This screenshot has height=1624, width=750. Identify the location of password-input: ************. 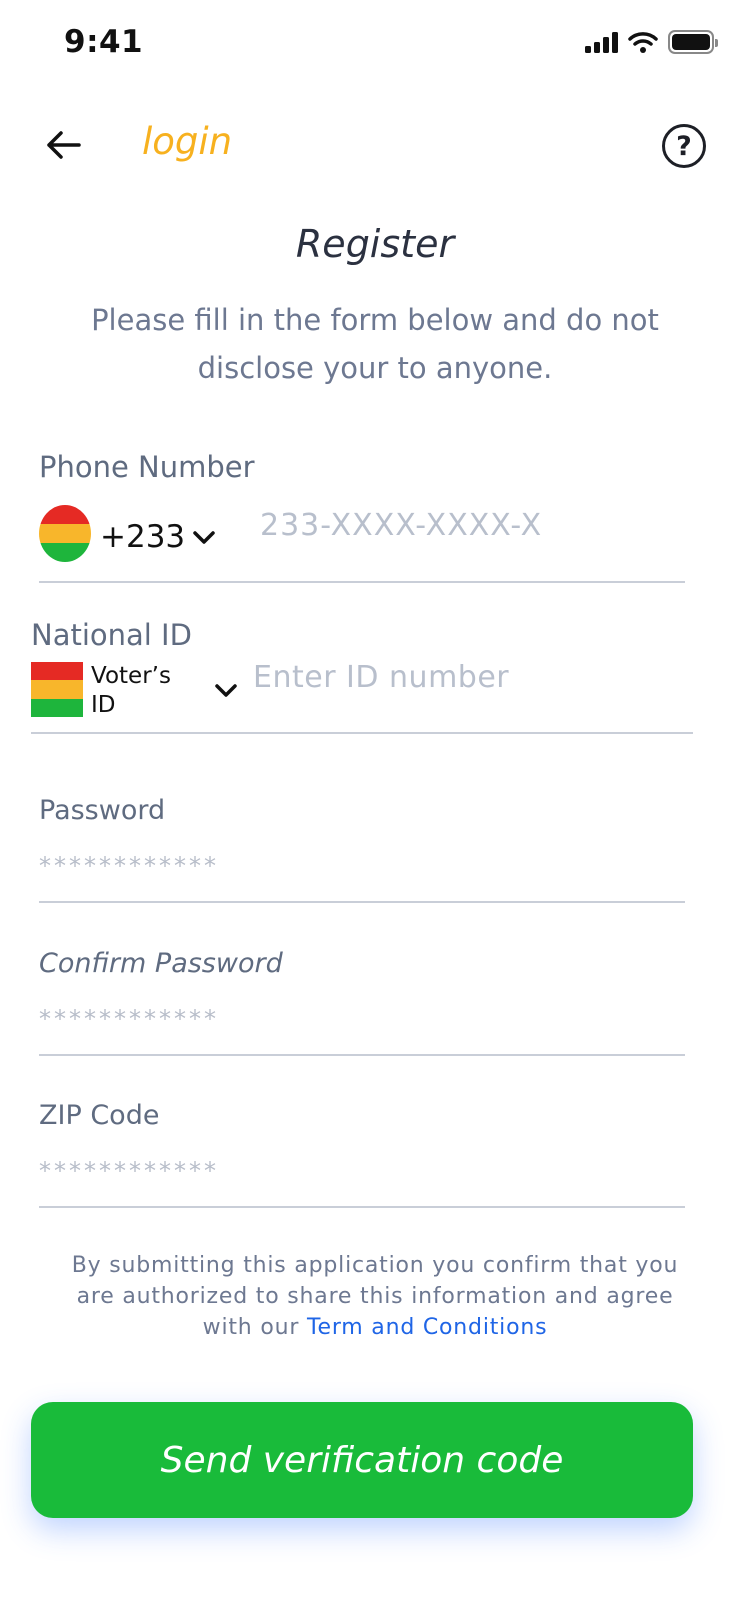
(129, 866).